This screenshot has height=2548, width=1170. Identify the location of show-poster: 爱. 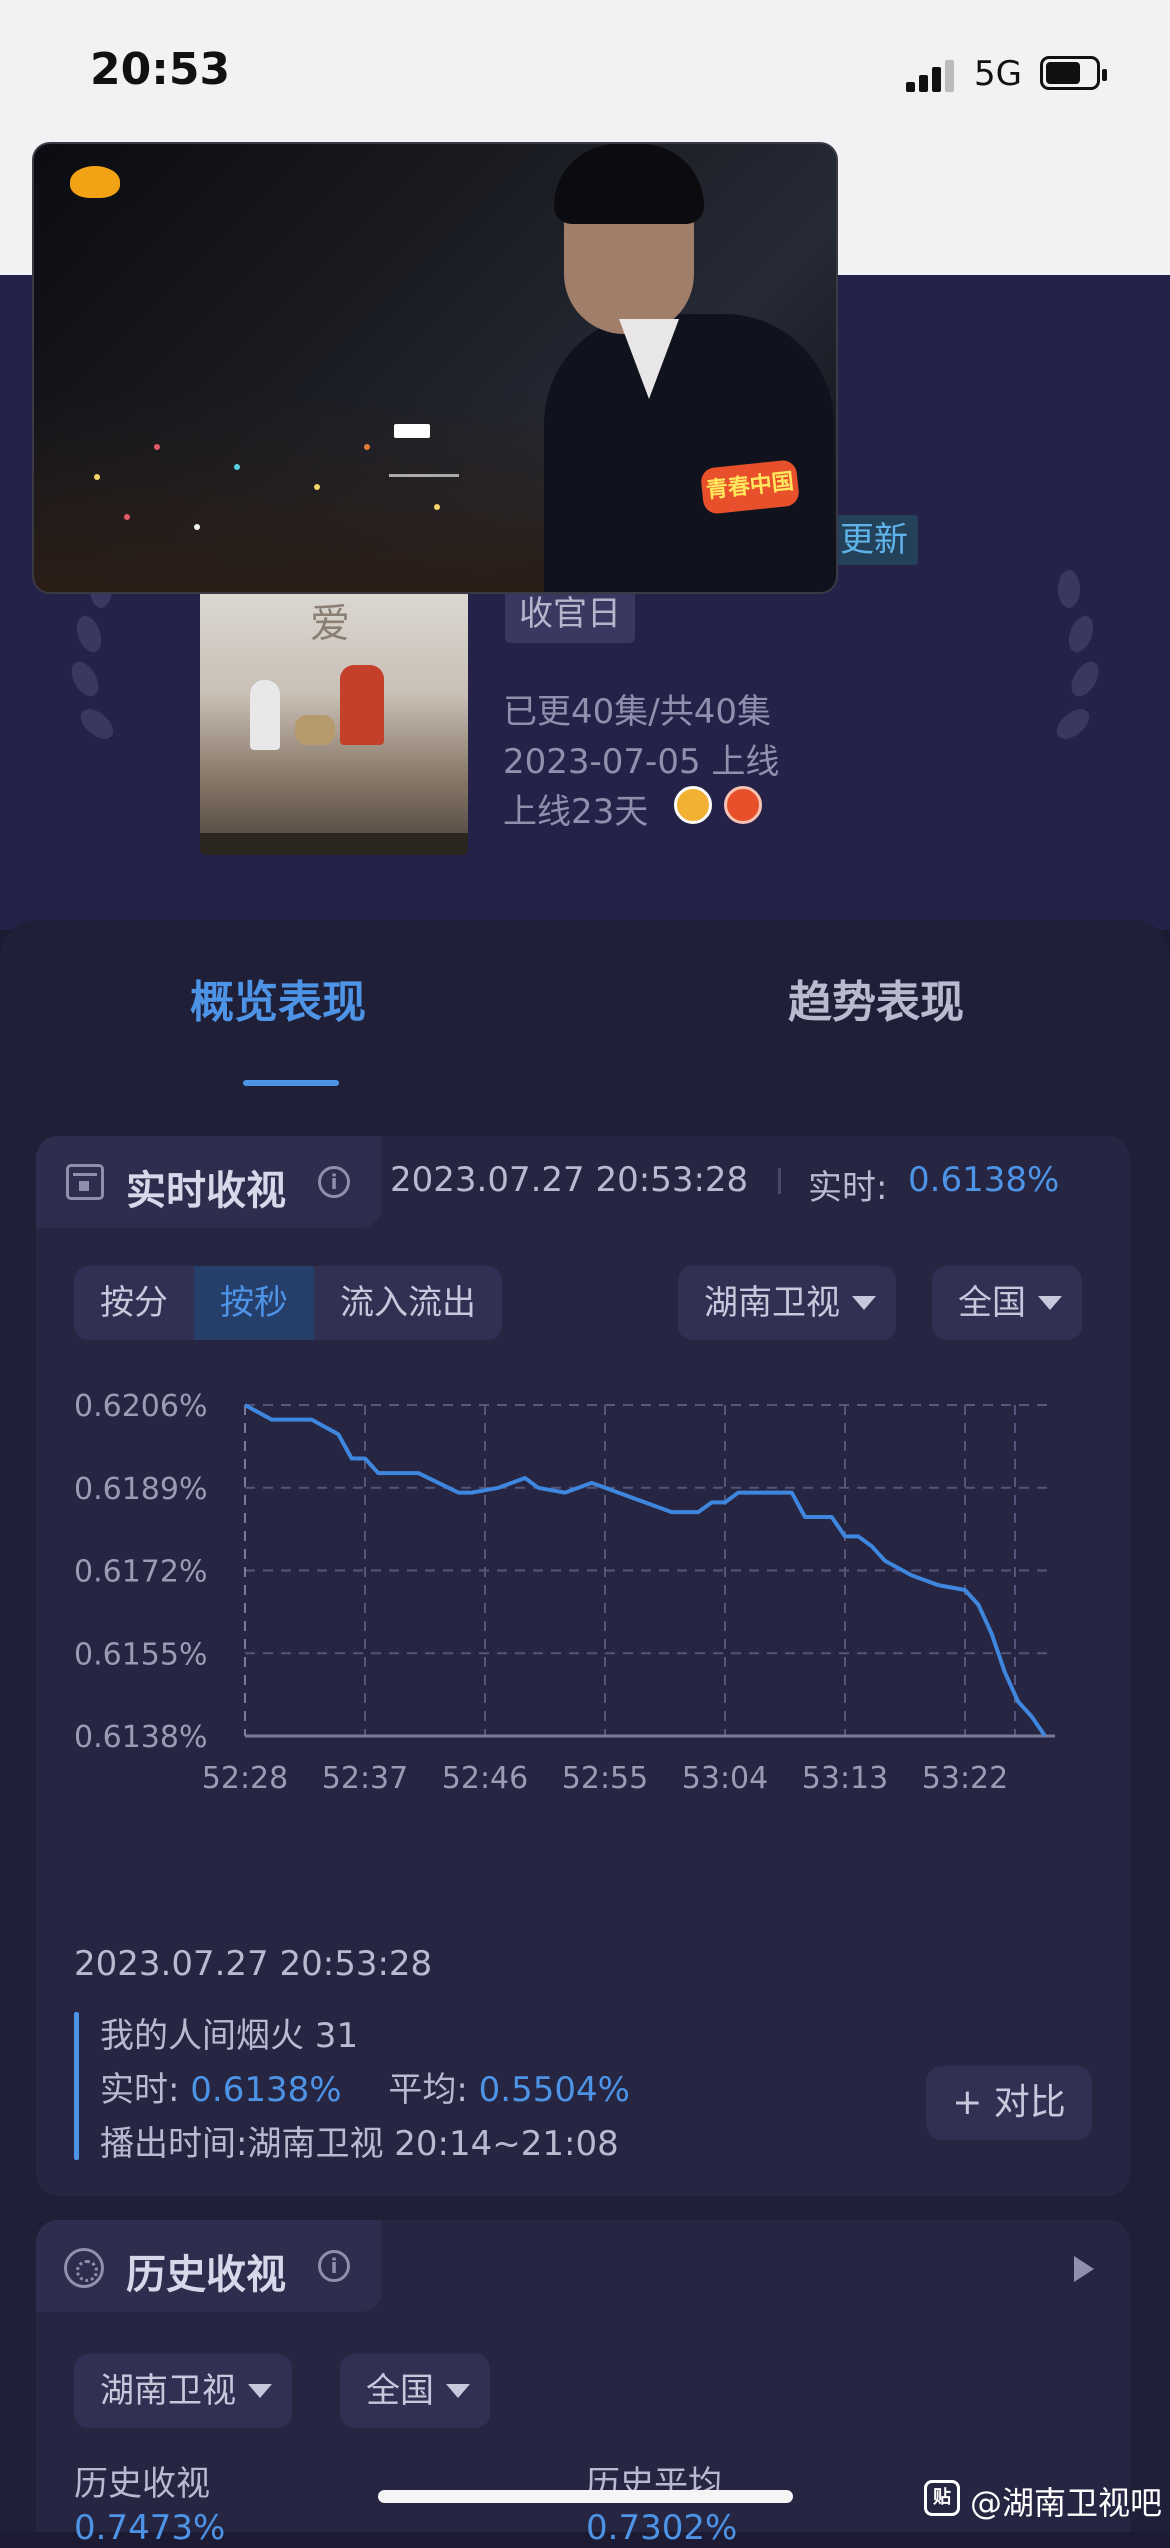
(334, 720).